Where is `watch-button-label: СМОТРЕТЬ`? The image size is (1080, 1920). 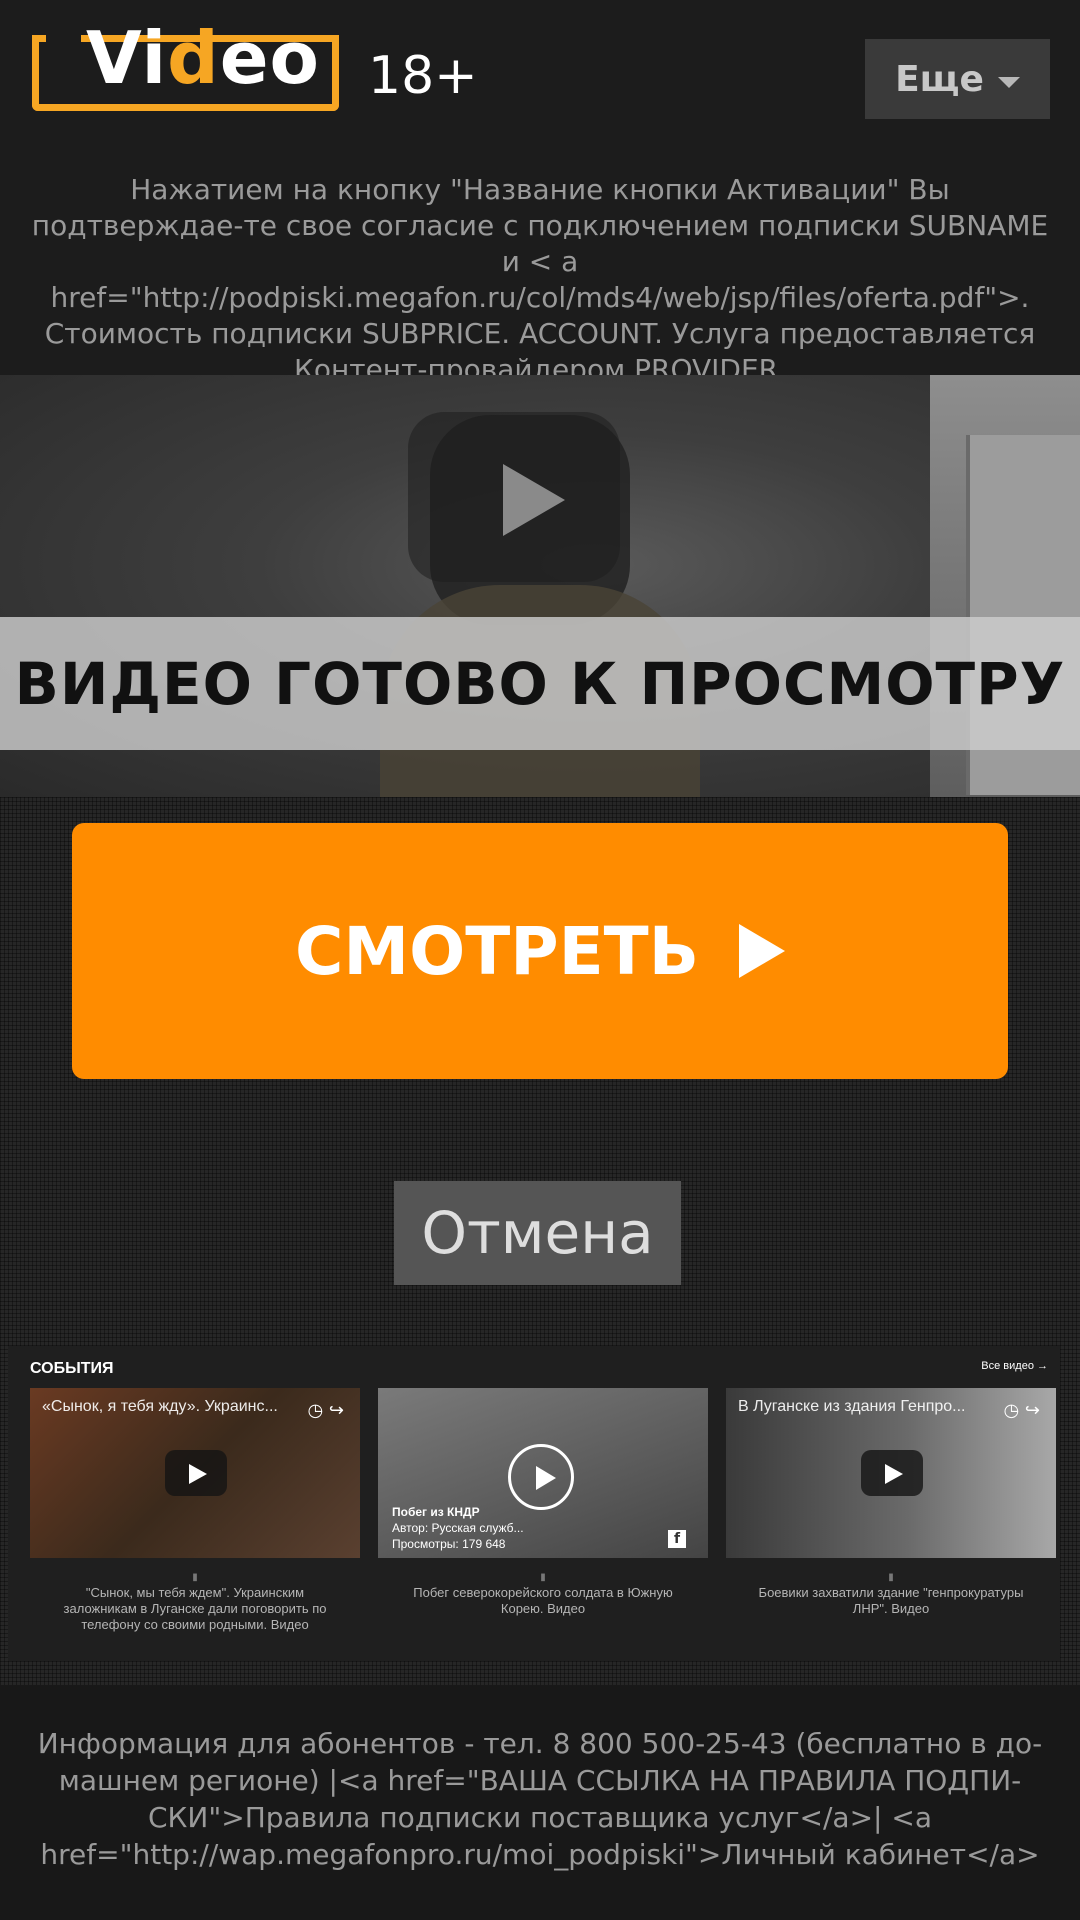
watch-button-label: СМОТРЕТЬ is located at coordinates (497, 951).